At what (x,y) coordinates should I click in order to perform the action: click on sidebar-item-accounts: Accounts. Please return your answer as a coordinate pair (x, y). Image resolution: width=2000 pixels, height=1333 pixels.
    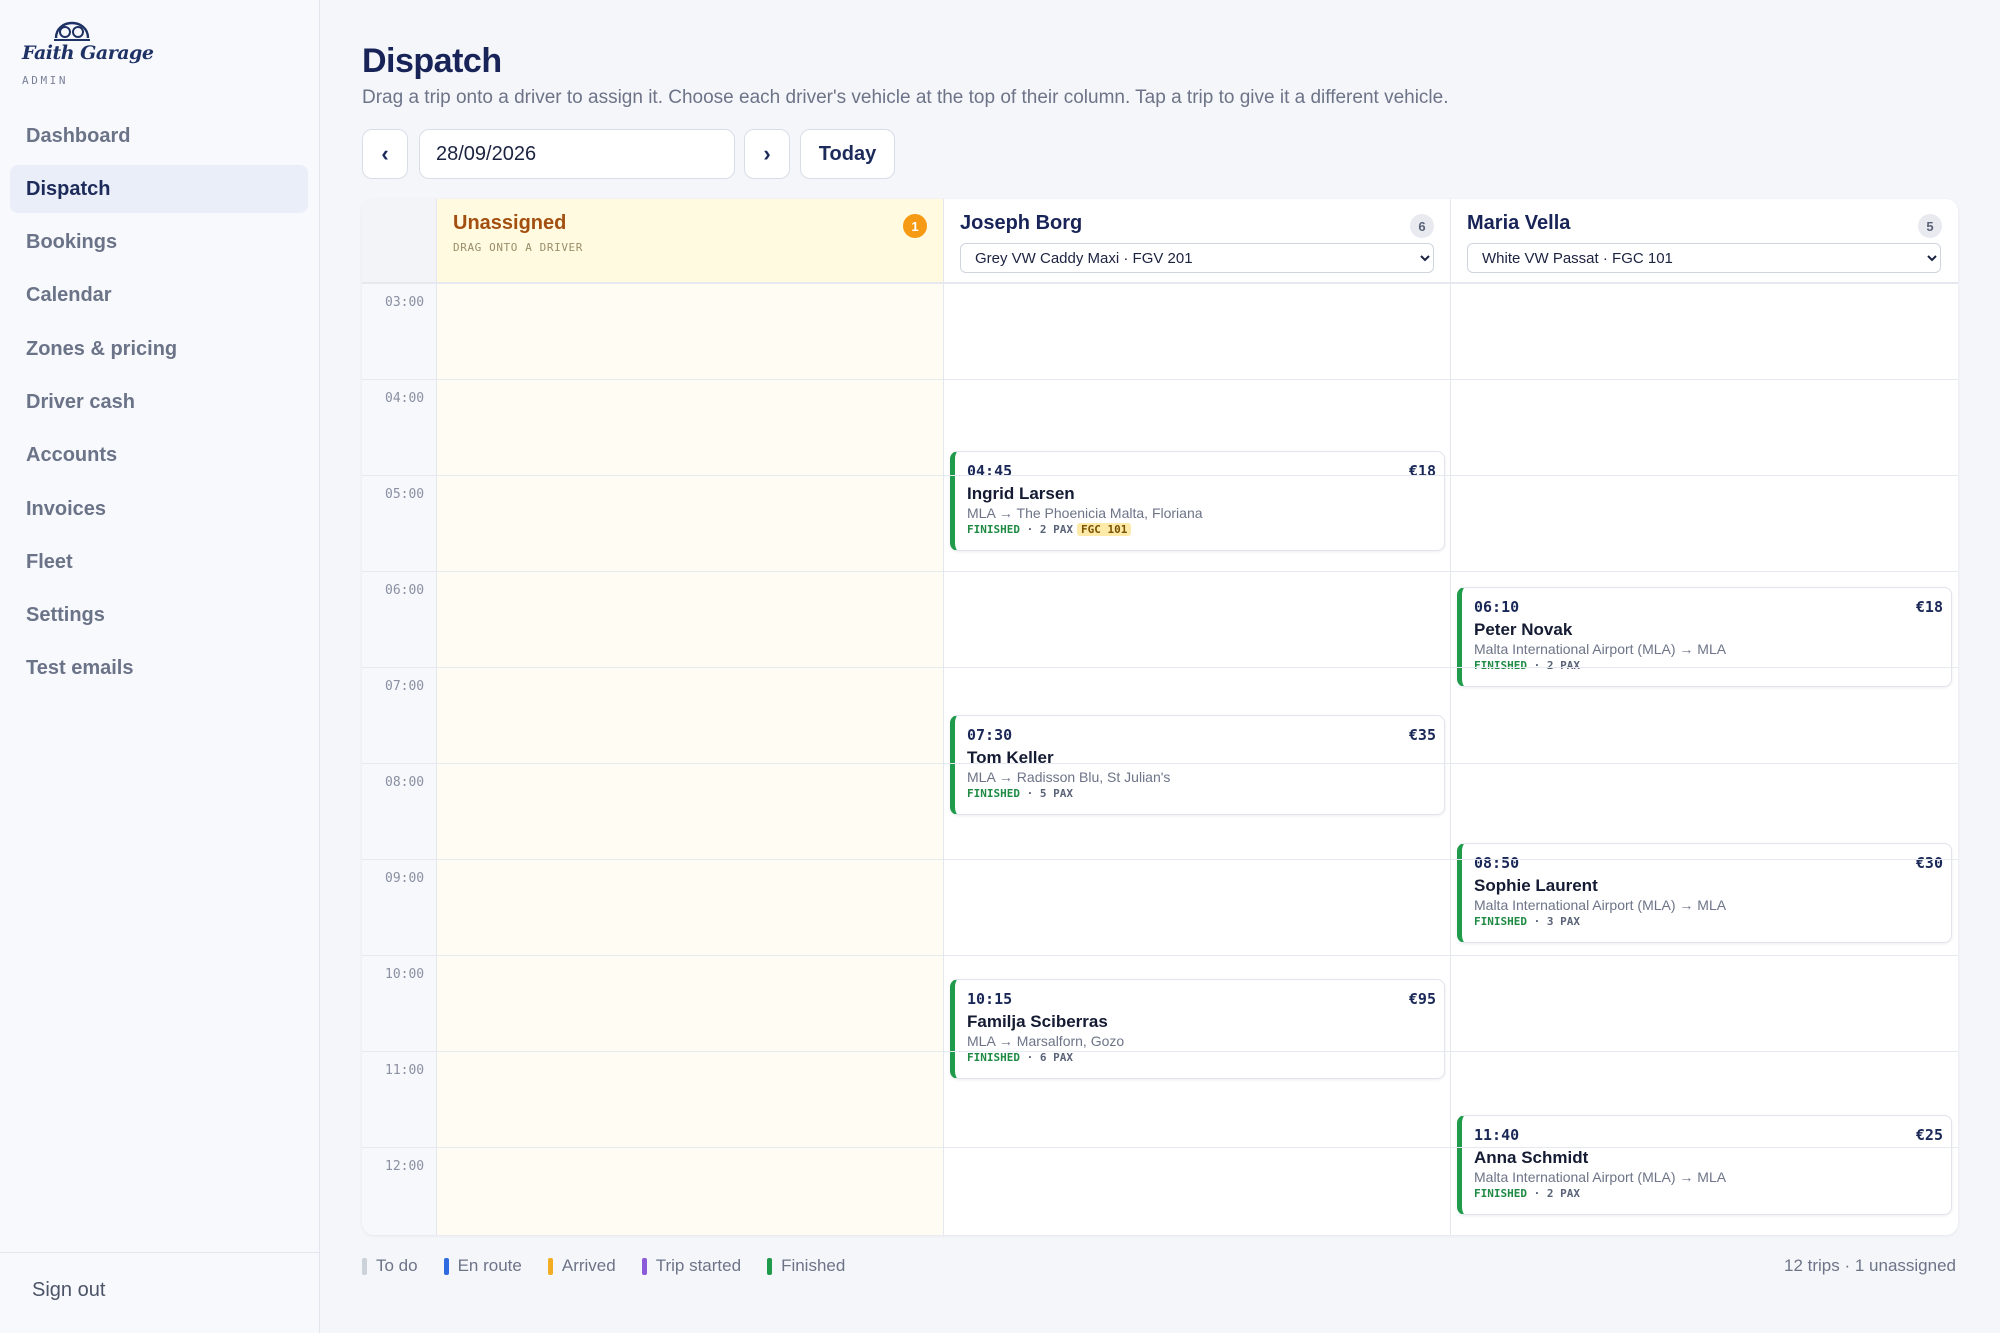
    Looking at the image, I should click on (159, 456).